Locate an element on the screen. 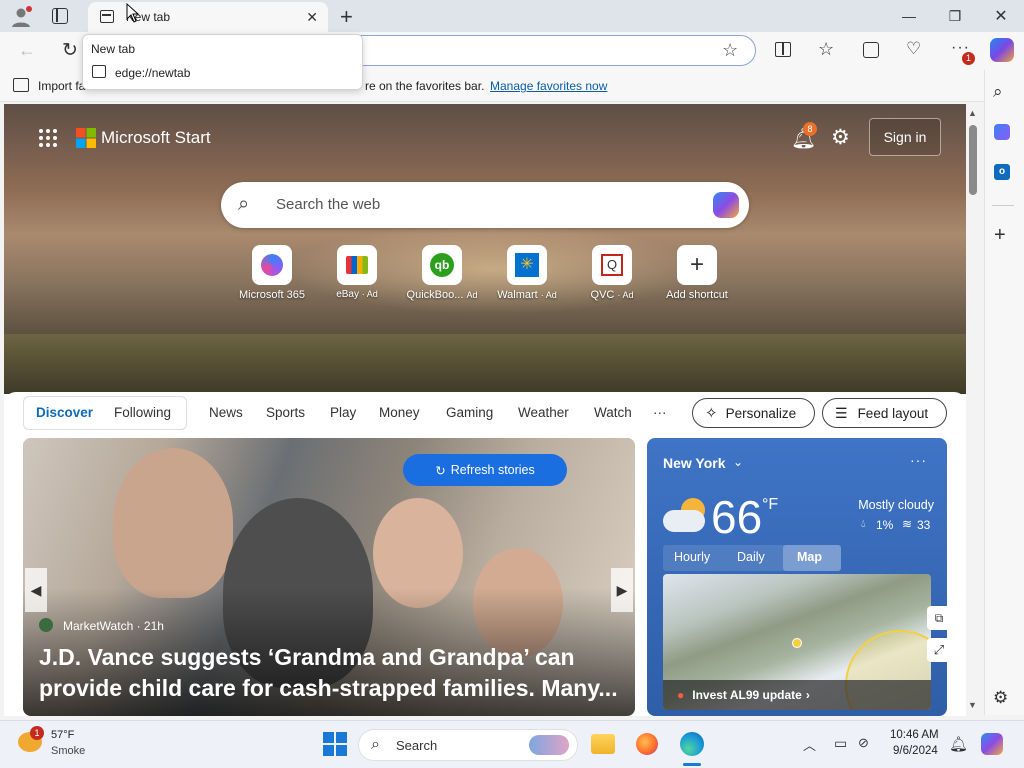 Image resolution: width=1024 pixels, height=768 pixels. tray-display-icon: ▭ is located at coordinates (840, 743).